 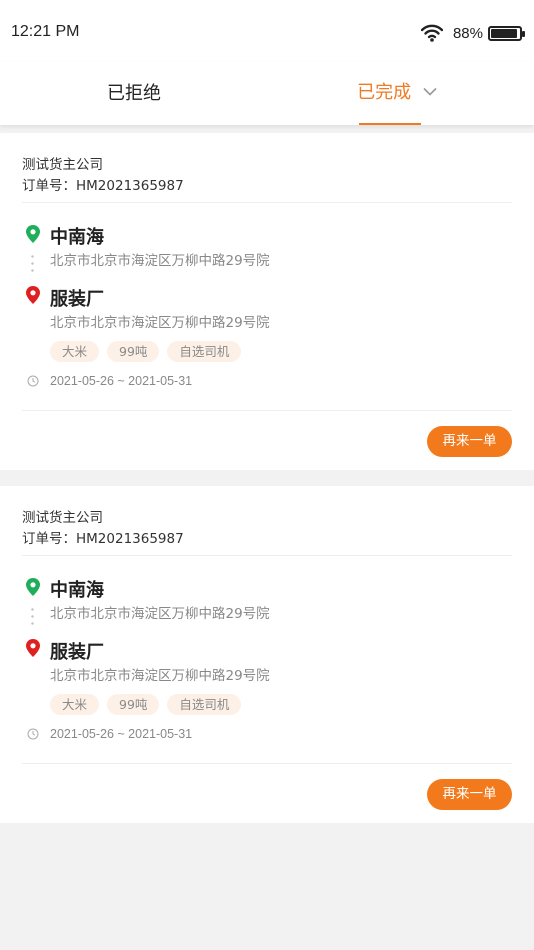 I want to click on battery-level, so click(x=504, y=33).